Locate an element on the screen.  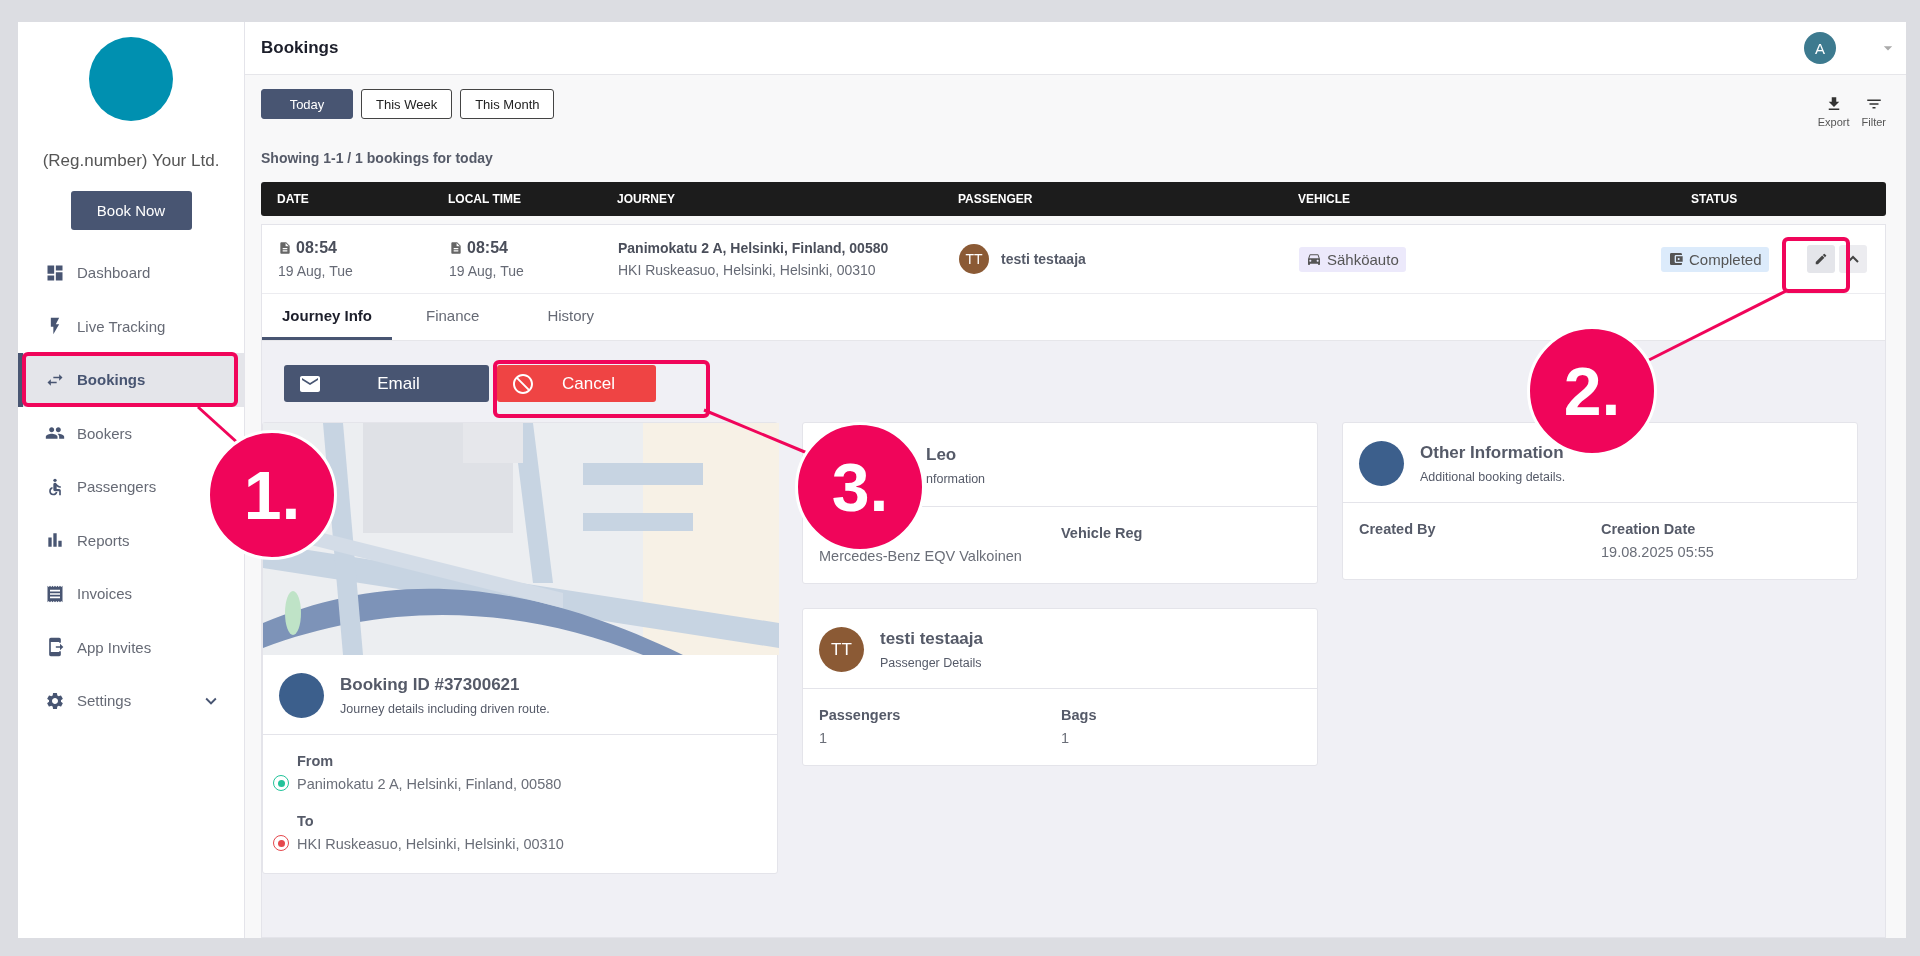
filter-button: This Week is located at coordinates (407, 104).